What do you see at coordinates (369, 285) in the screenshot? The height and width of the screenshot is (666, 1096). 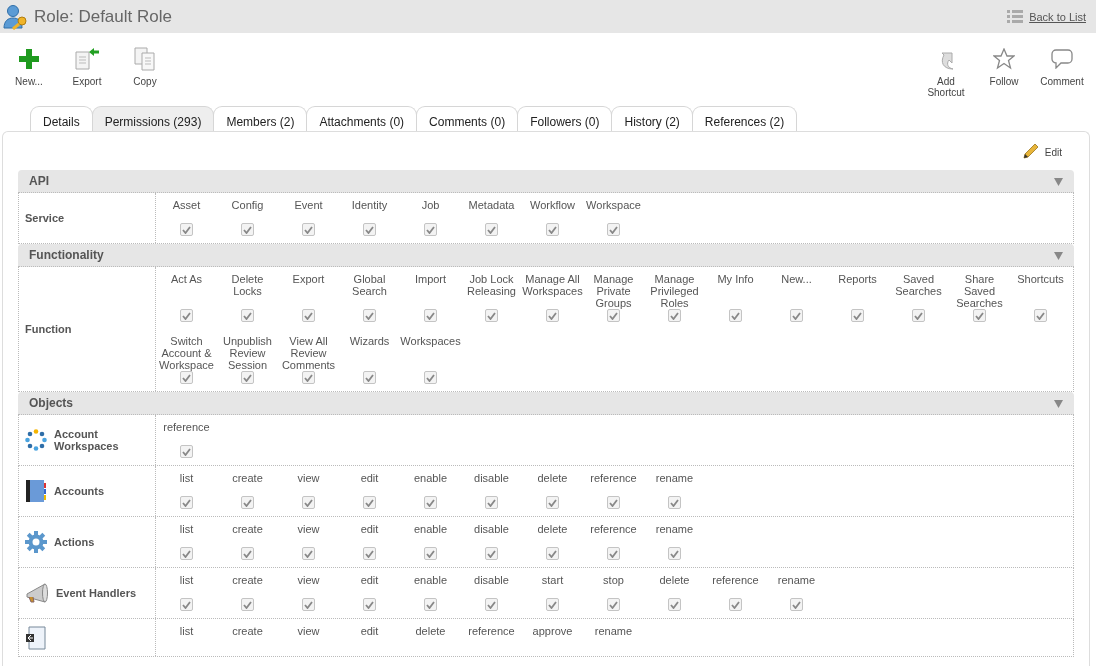 I see `permission-label: Global Search` at bounding box center [369, 285].